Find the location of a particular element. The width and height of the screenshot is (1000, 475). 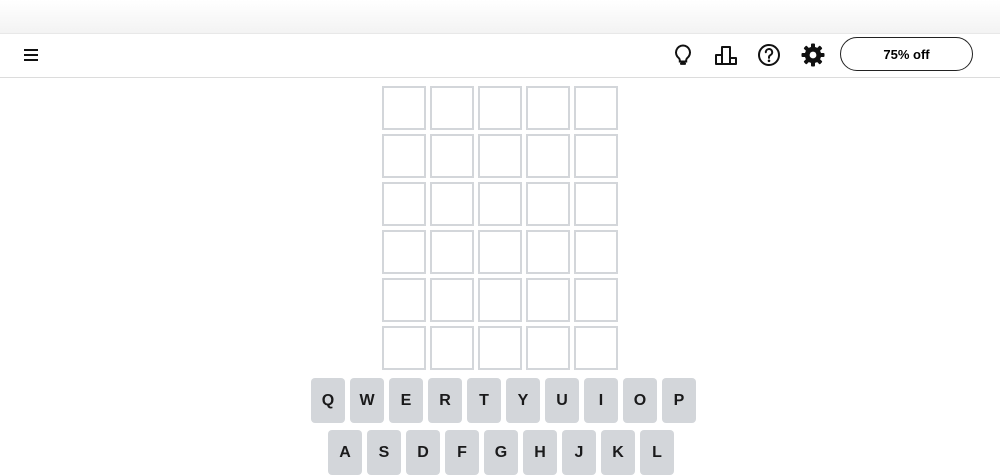

keyboard-row-1: QWERTYUIOP is located at coordinates (503, 400).